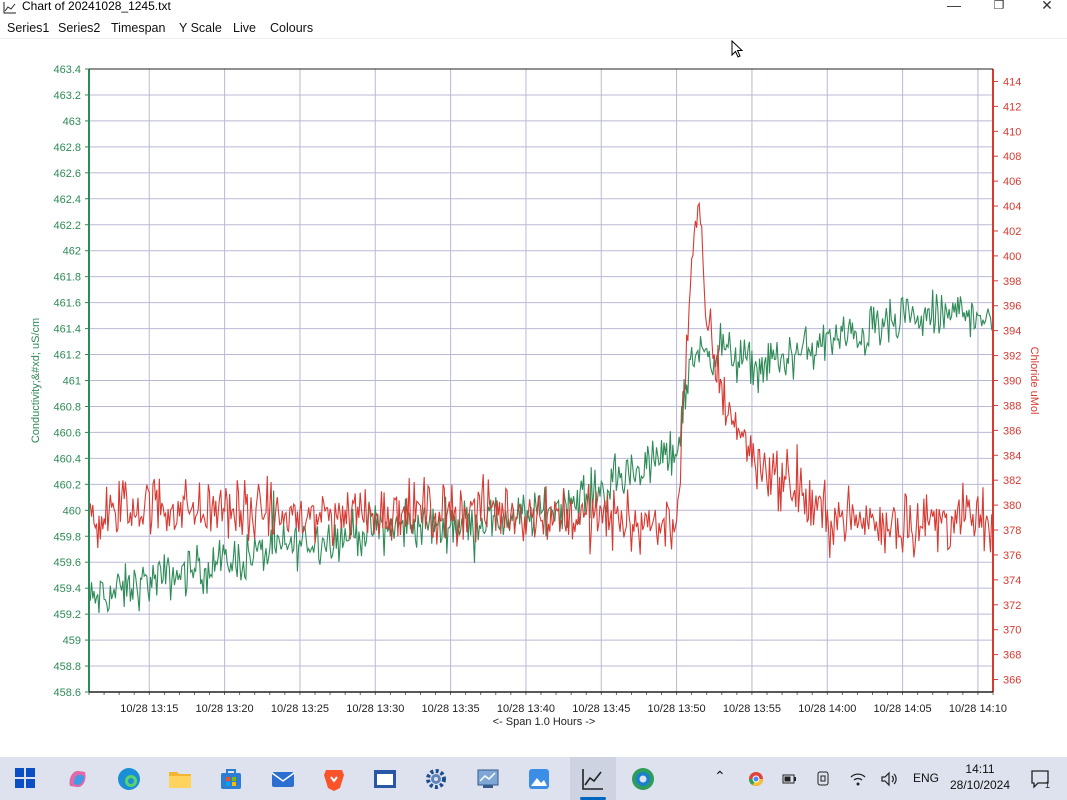 The image size is (1067, 800). Describe the element at coordinates (752, 709) in the screenshot. I see `x-tick-label: 10/28 13:55` at that location.